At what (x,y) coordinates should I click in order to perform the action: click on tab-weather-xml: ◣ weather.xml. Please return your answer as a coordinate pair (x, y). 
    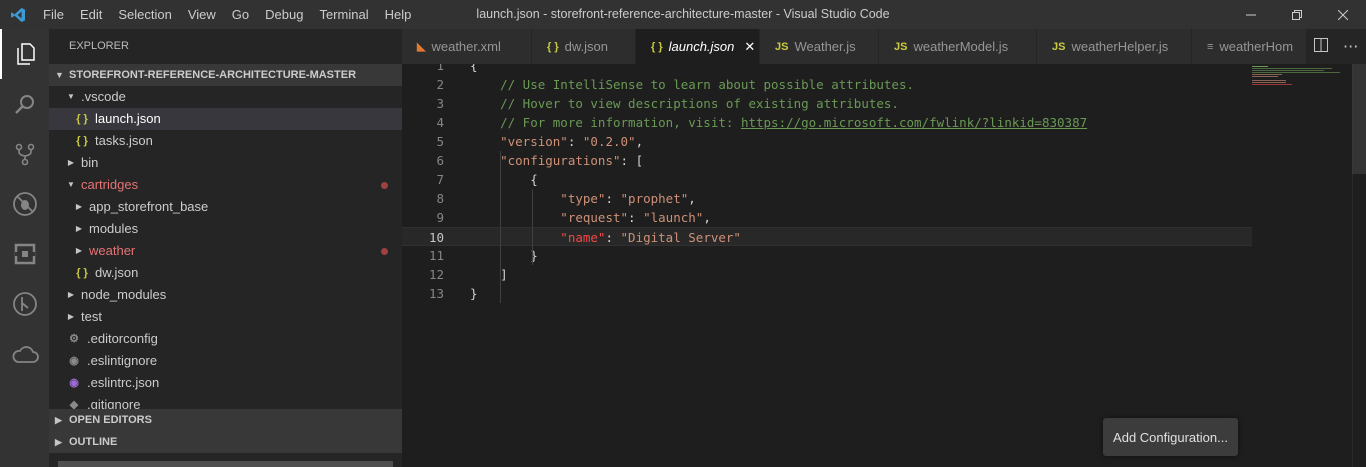
    Looking at the image, I should click on (467, 46).